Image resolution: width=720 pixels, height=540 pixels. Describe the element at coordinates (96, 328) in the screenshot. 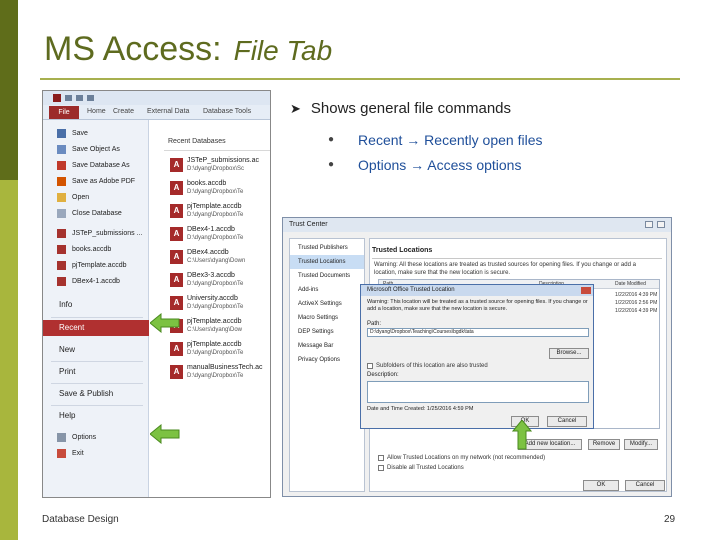

I see `menu-recent: Recent` at that location.